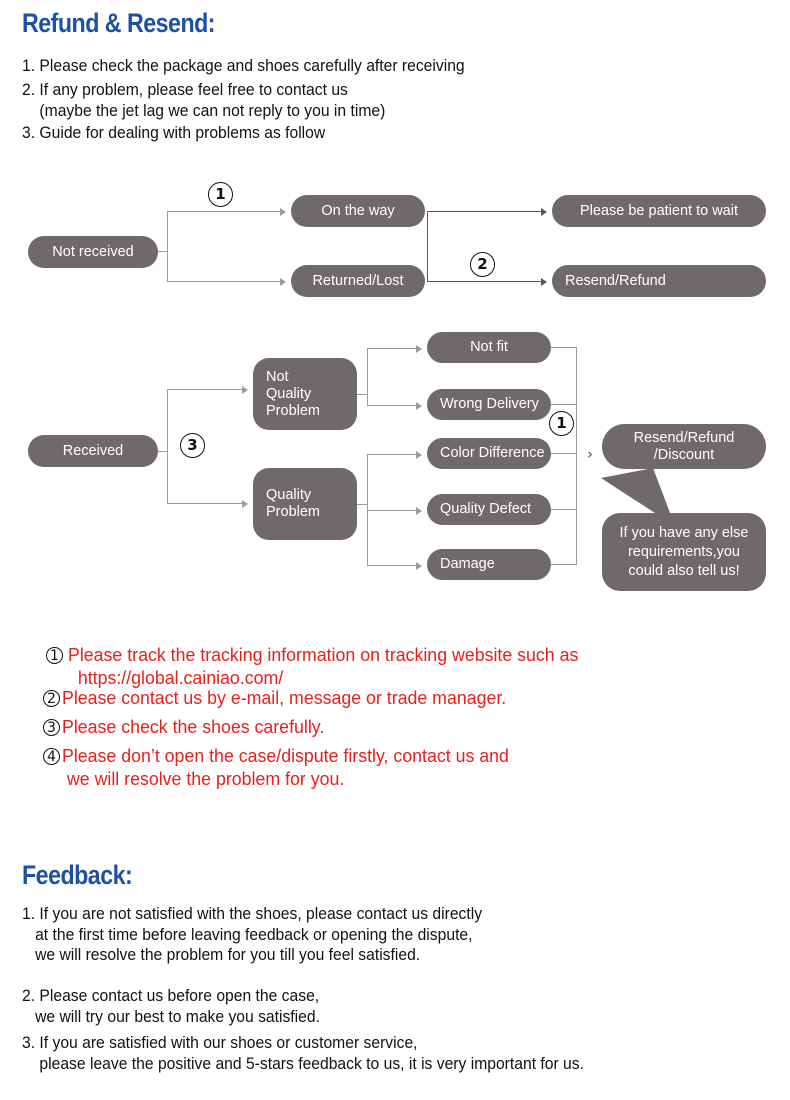 This screenshot has width=790, height=1100. What do you see at coordinates (564, 348) in the screenshot?
I see `merge-line-not-fit` at bounding box center [564, 348].